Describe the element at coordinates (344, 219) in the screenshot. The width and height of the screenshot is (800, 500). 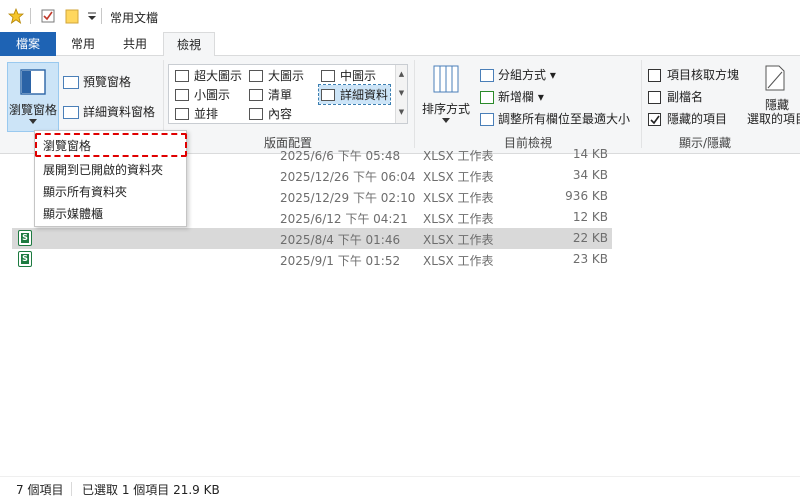
I see `file-date: 2025/6/12 下午 04:21` at that location.